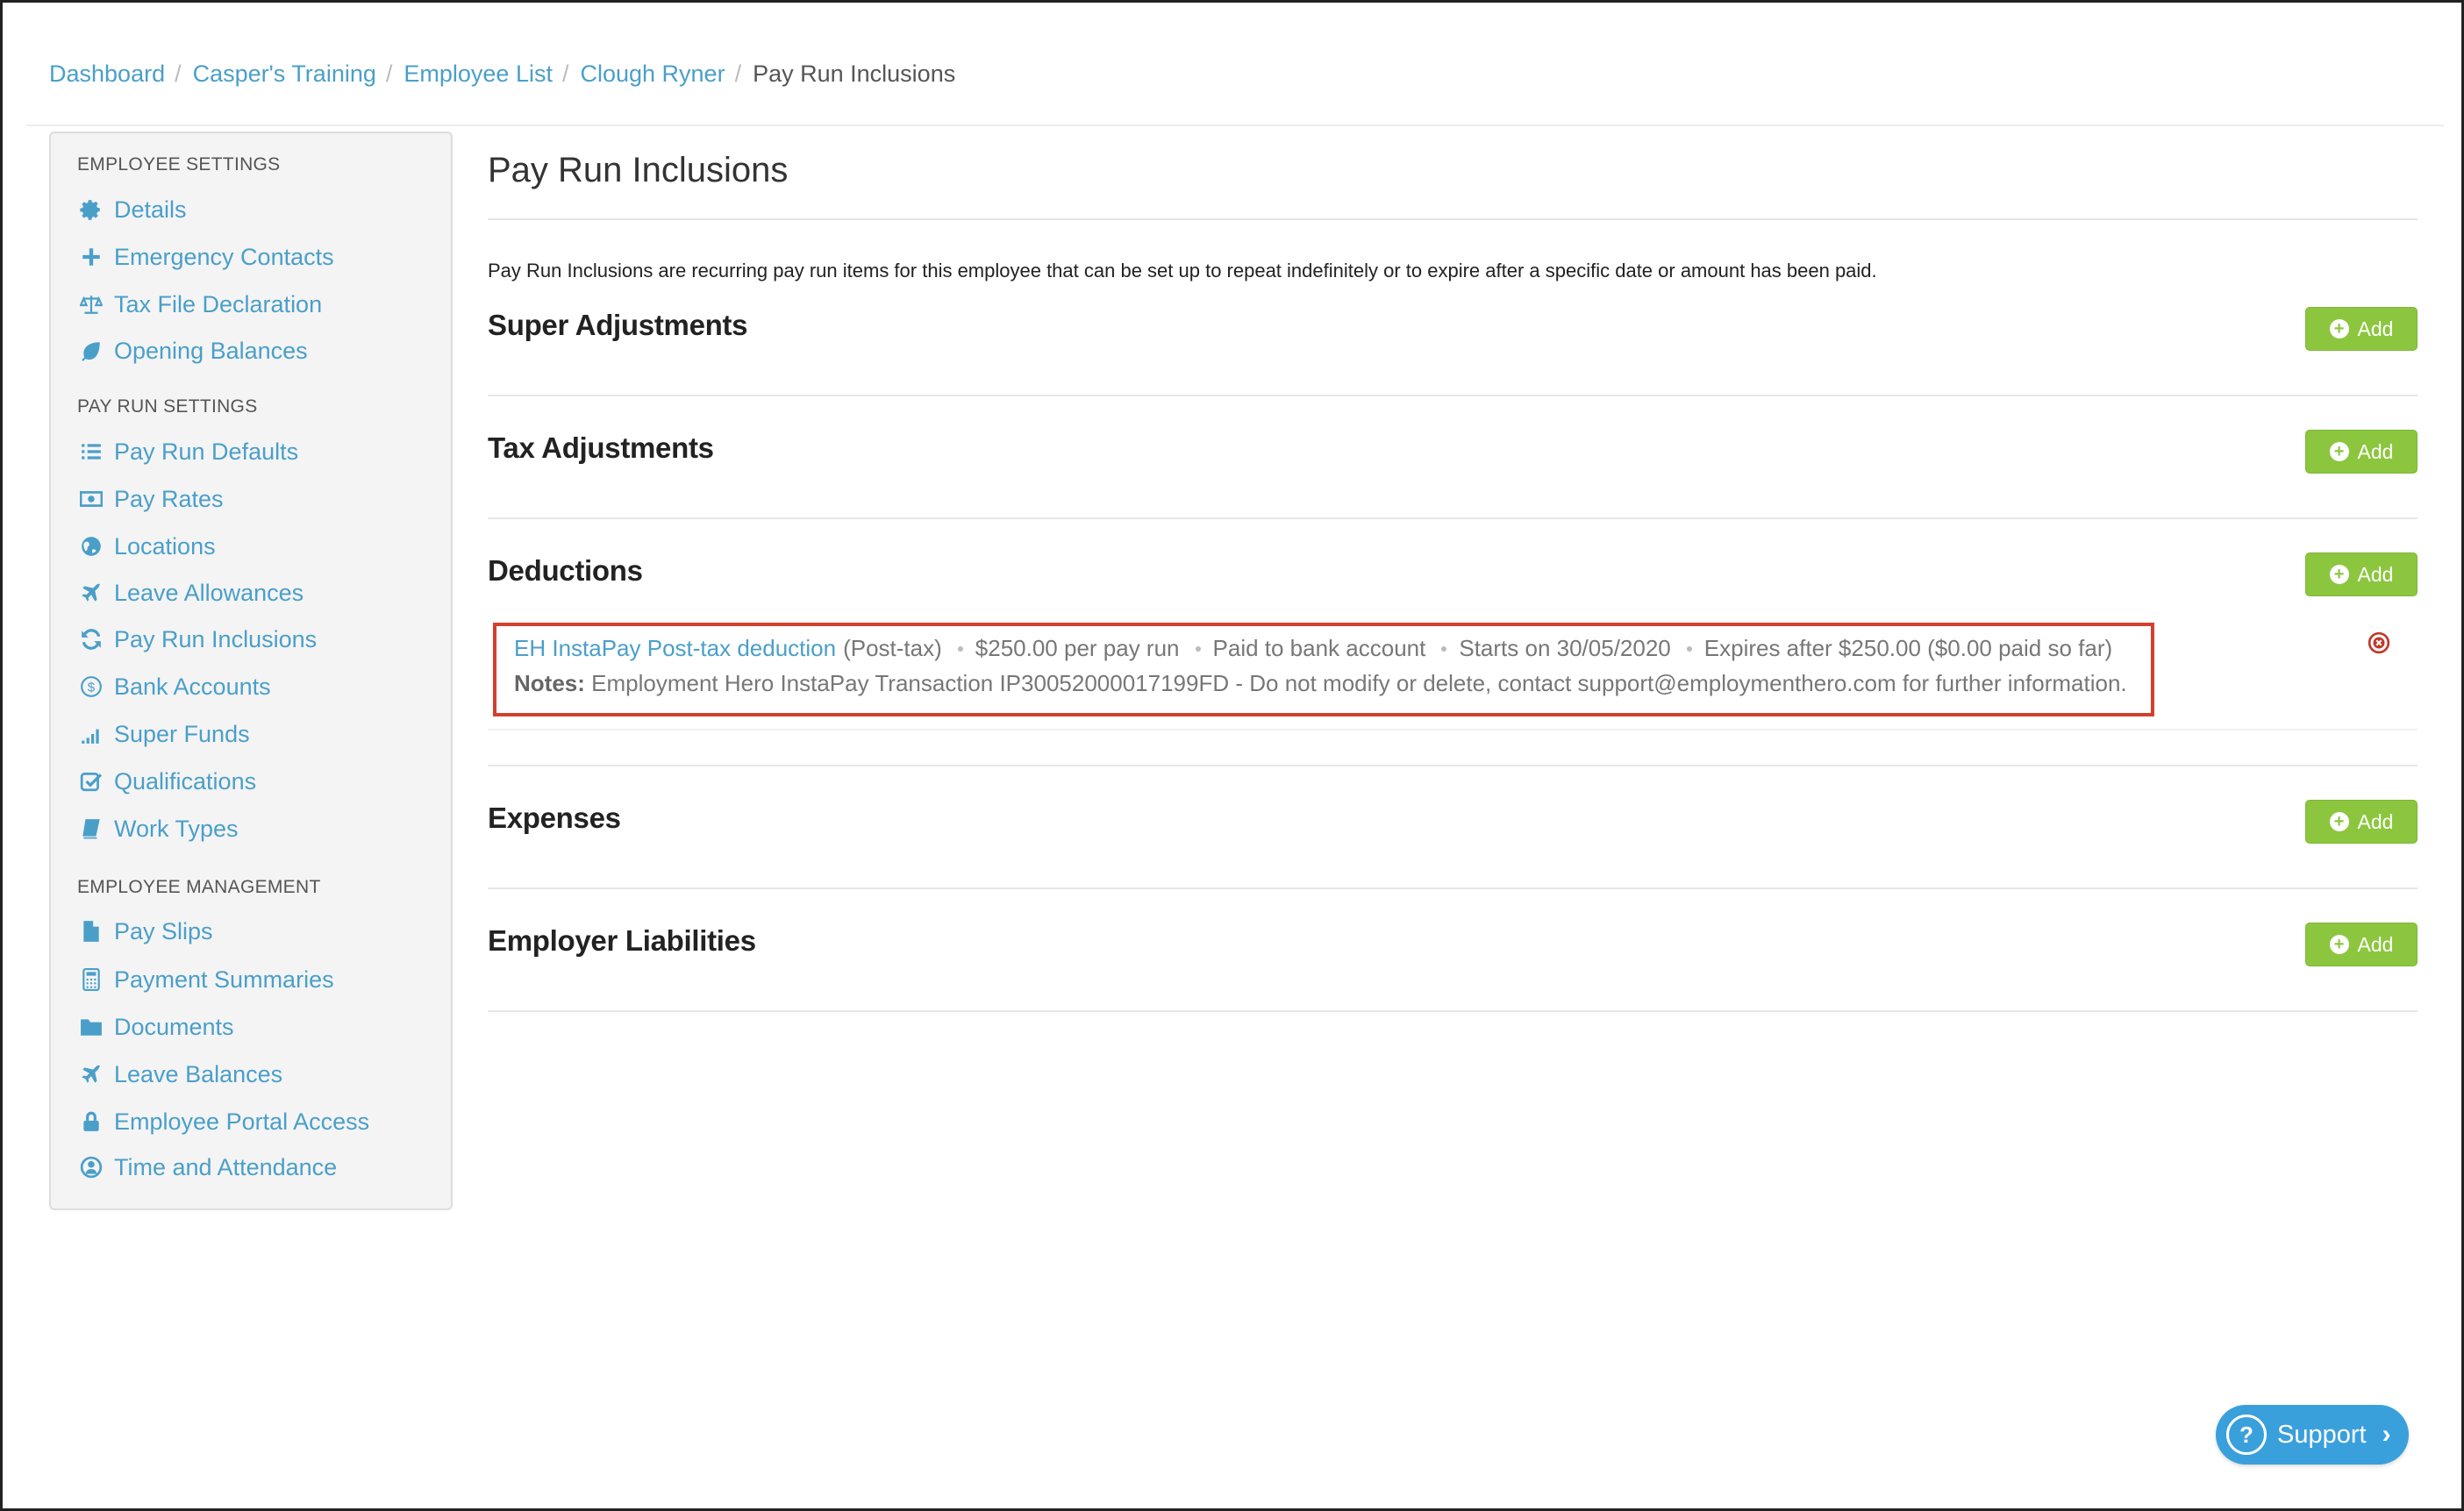  Describe the element at coordinates (2386, 1434) in the screenshot. I see `chevron-right-icon: ›` at that location.